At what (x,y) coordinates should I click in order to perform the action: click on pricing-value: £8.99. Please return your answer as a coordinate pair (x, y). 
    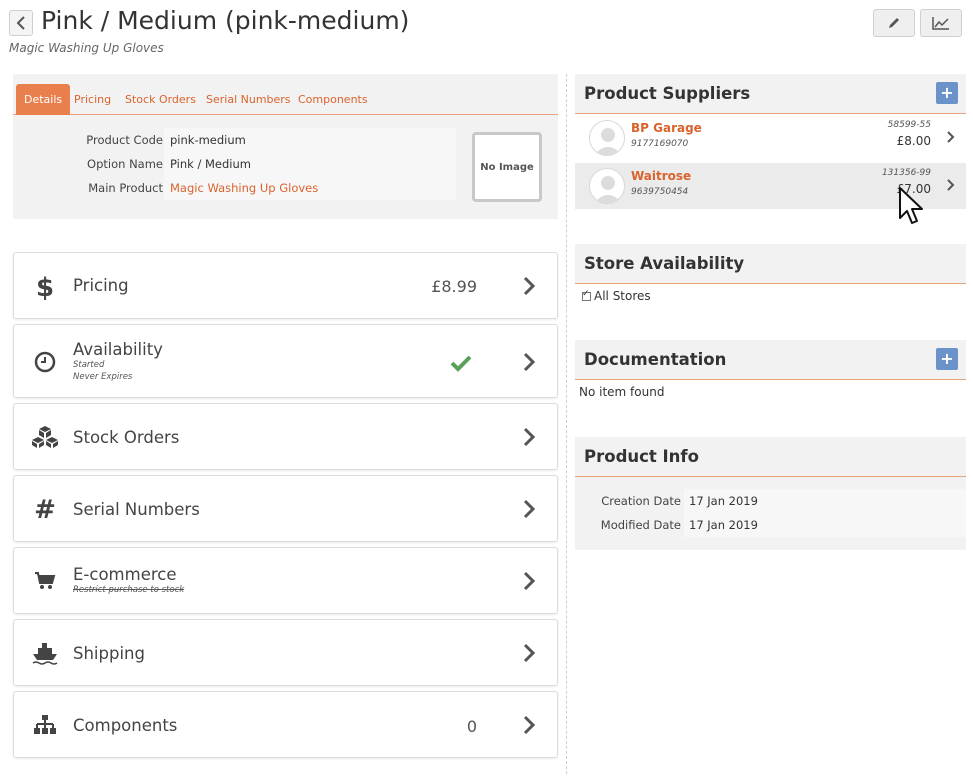
    Looking at the image, I should click on (454, 286).